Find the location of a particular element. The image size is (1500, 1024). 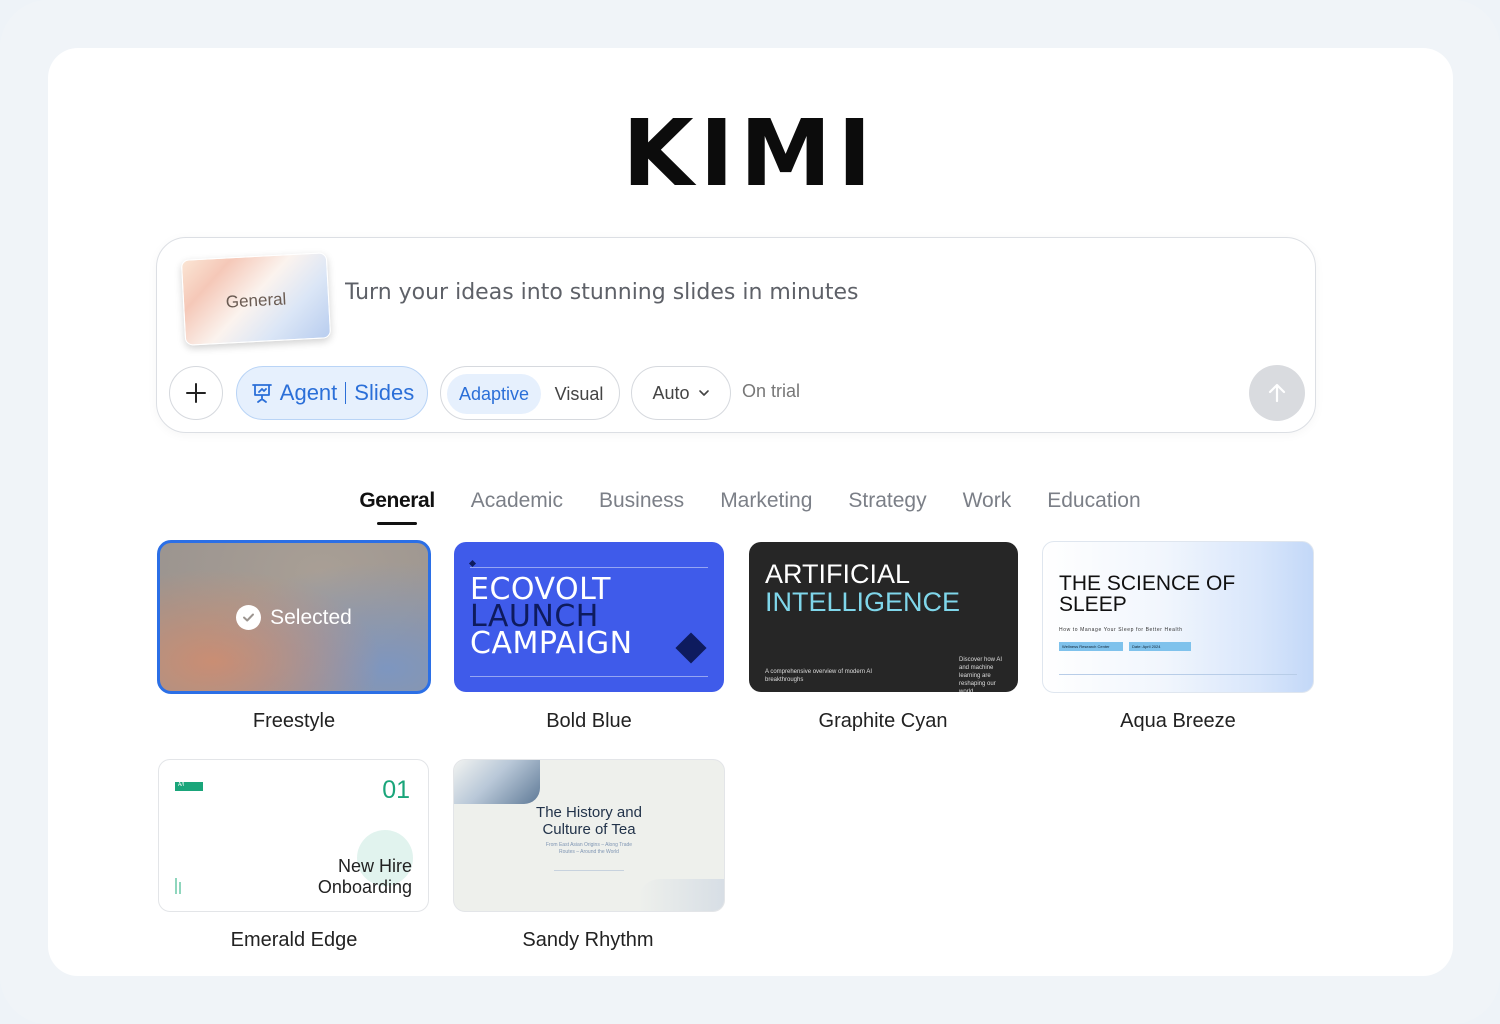

agent-label: Agent is located at coordinates (308, 392).